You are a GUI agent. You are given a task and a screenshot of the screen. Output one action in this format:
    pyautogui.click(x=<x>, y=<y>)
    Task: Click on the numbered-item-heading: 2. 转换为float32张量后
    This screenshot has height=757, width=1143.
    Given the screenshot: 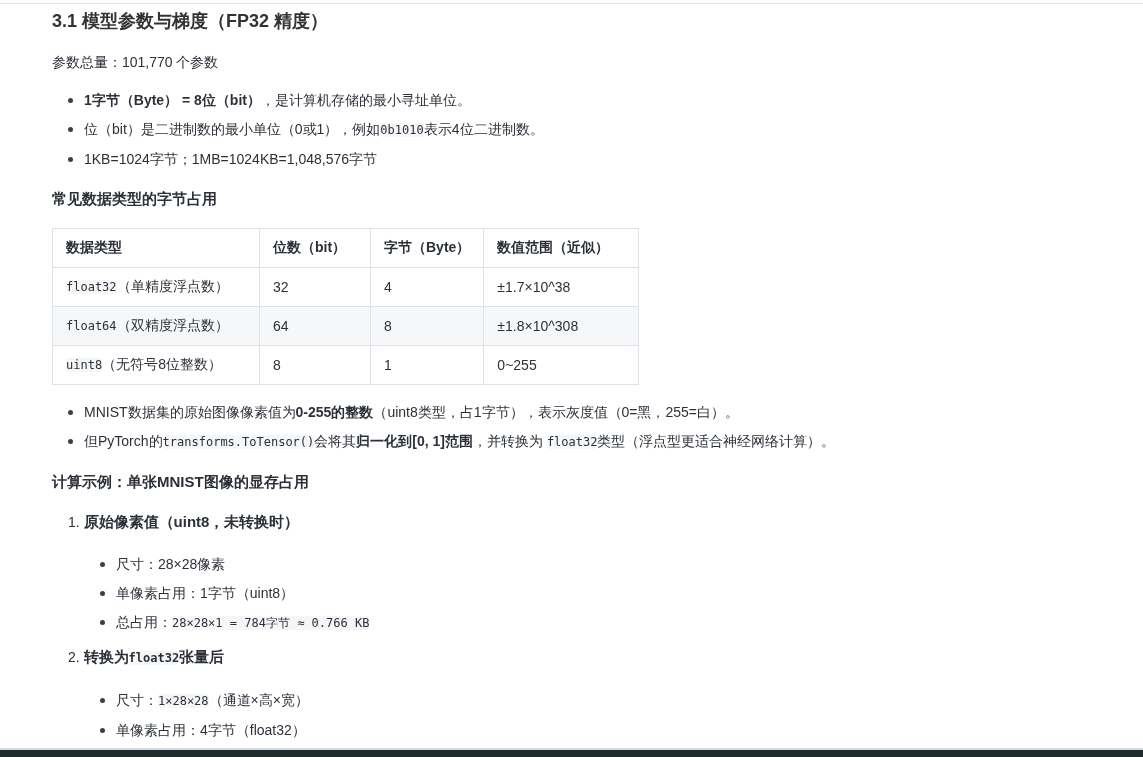 What is the action you would take?
    pyautogui.click(x=146, y=657)
    